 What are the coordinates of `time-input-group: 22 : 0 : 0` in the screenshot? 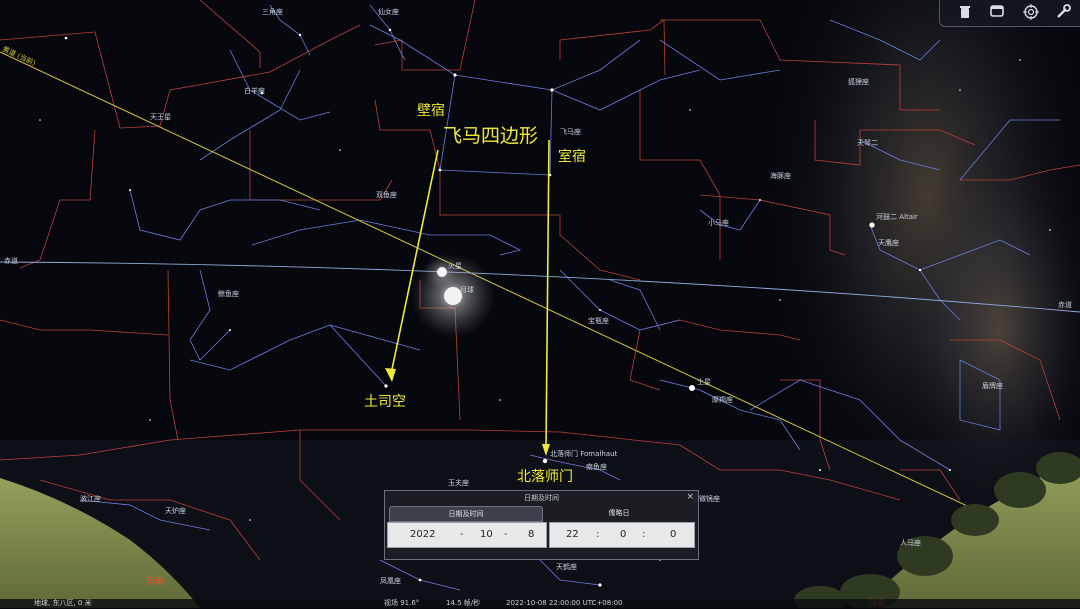 It's located at (622, 535).